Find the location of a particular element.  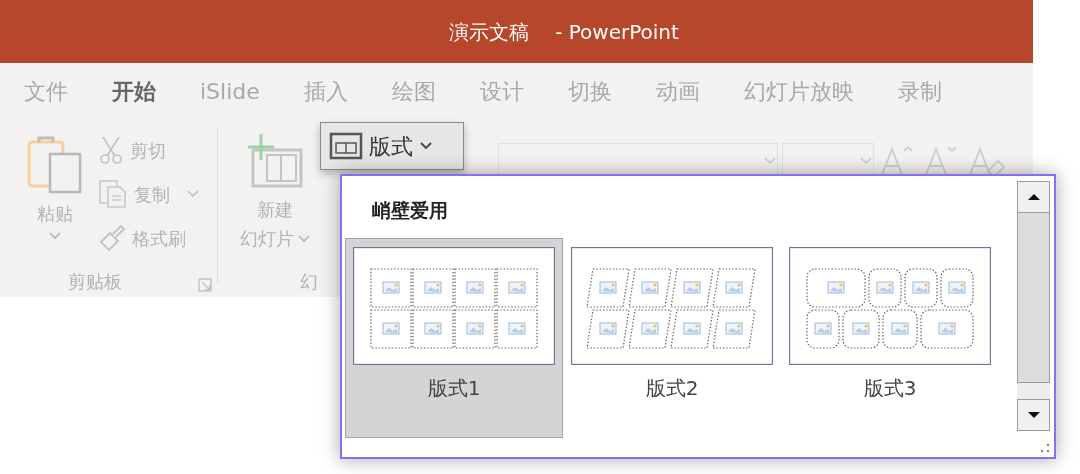

ribbon-tab: 文件 is located at coordinates (46, 91).